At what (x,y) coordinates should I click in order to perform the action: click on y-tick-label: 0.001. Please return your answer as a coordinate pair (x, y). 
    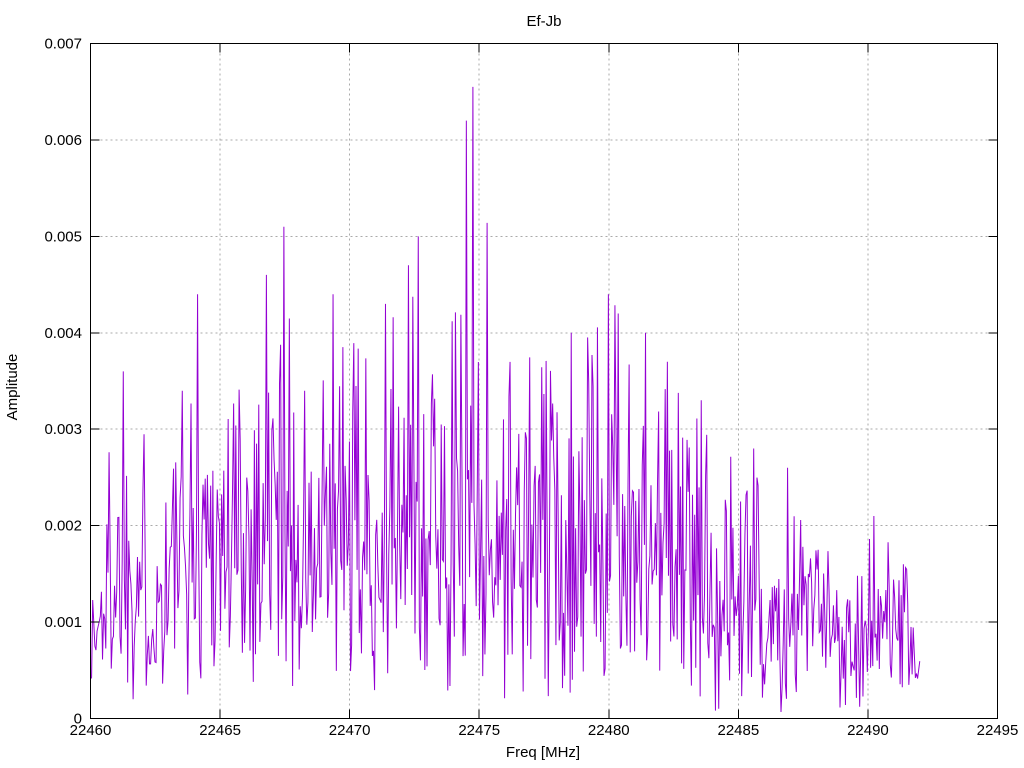
    Looking at the image, I should click on (63, 622).